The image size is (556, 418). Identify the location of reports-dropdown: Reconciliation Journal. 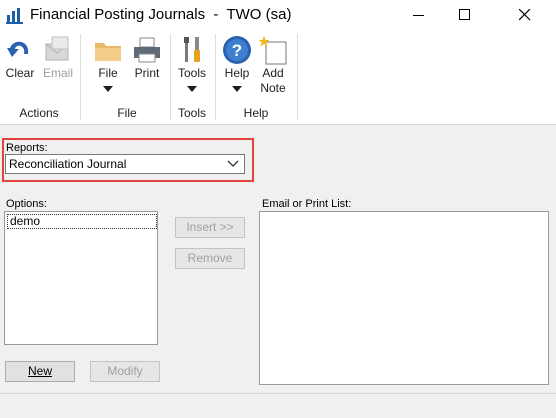
(125, 164).